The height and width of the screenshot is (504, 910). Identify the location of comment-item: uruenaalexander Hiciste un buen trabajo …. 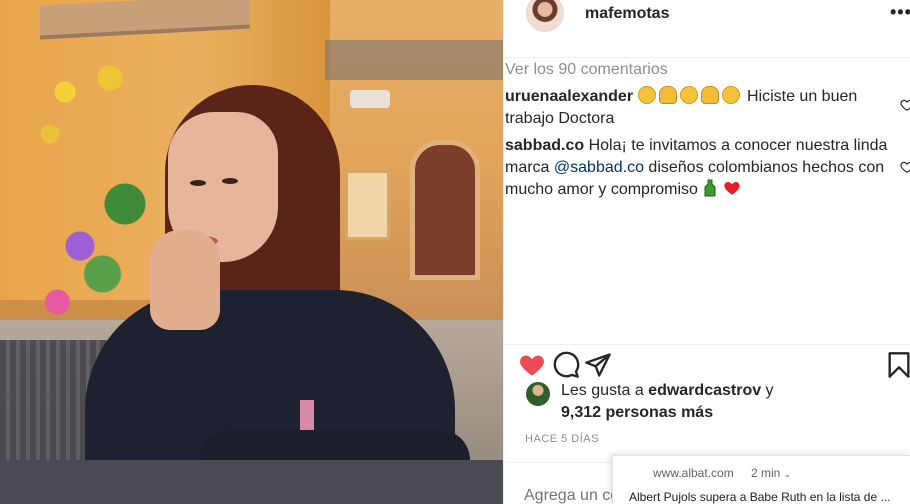
(700, 108).